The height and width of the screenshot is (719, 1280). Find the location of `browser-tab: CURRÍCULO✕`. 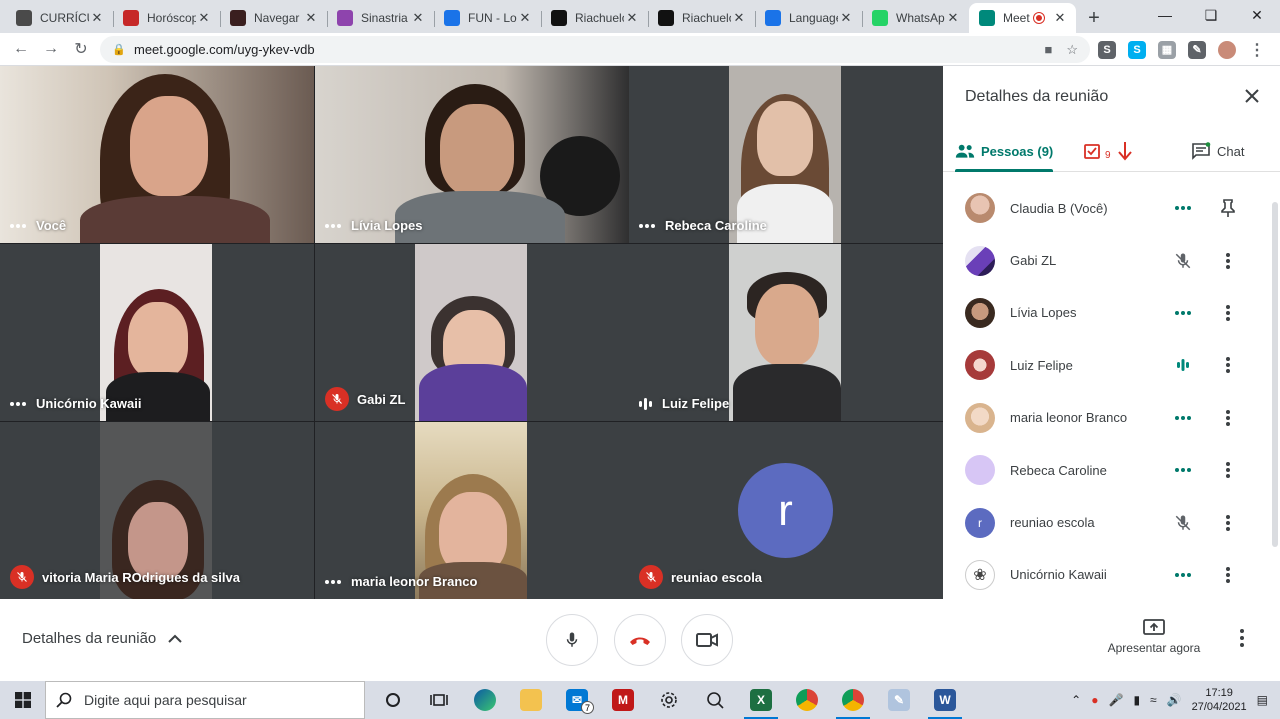

browser-tab: CURRÍCULO✕ is located at coordinates (59, 18).